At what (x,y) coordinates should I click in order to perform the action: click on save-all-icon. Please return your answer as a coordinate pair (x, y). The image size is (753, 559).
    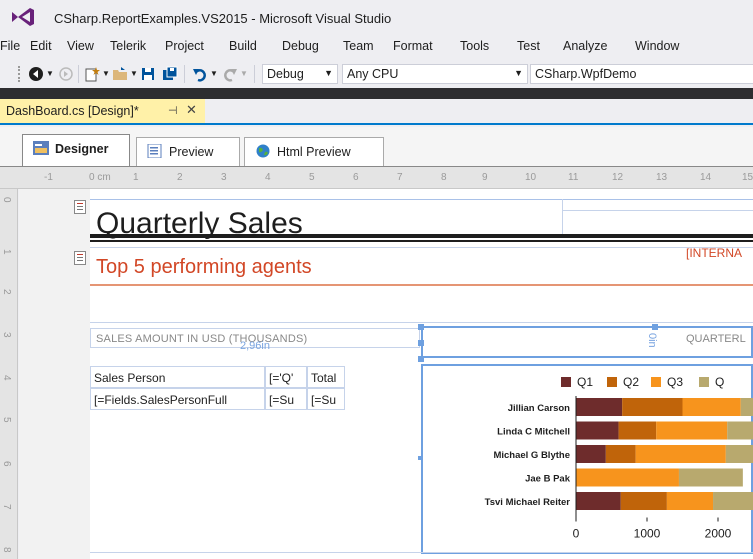
    Looking at the image, I should click on (170, 74).